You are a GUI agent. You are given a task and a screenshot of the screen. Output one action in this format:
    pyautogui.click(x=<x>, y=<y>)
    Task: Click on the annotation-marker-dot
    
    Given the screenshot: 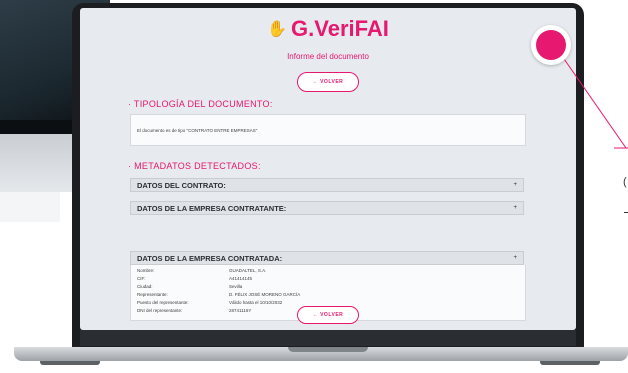 What is the action you would take?
    pyautogui.click(x=551, y=45)
    